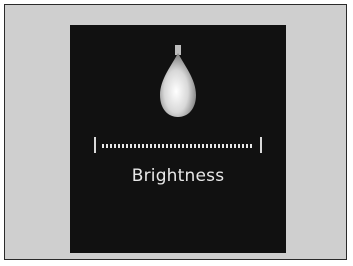  What do you see at coordinates (178, 176) in the screenshot?
I see `brightness-label: Brightness` at bounding box center [178, 176].